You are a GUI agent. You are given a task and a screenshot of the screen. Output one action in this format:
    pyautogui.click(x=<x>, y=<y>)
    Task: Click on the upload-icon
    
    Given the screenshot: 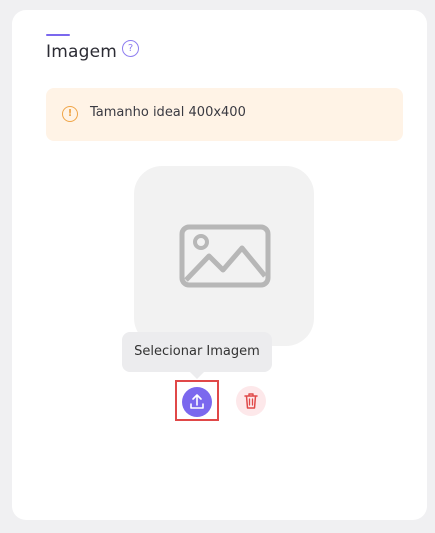 What is the action you would take?
    pyautogui.click(x=197, y=401)
    